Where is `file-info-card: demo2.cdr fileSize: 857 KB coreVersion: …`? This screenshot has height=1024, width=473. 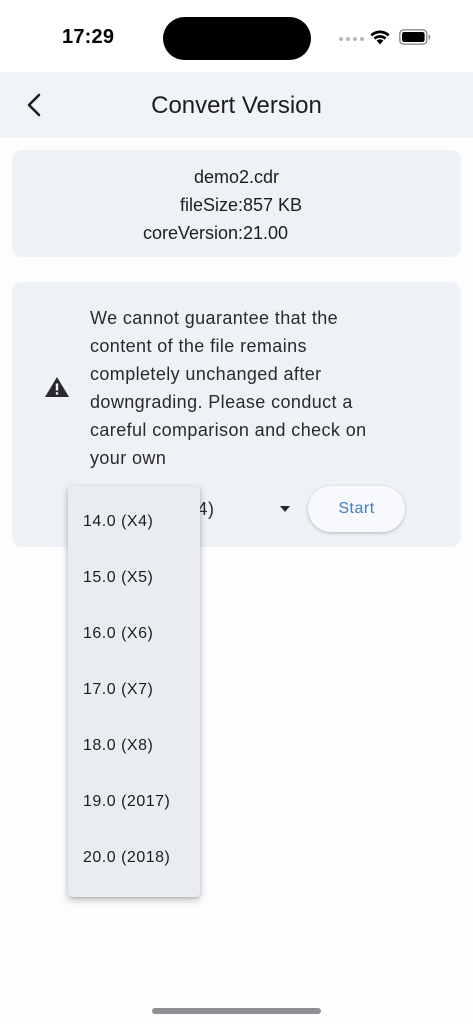
file-info-card: demo2.cdr fileSize: 857 KB coreVersion: … is located at coordinates (236, 203).